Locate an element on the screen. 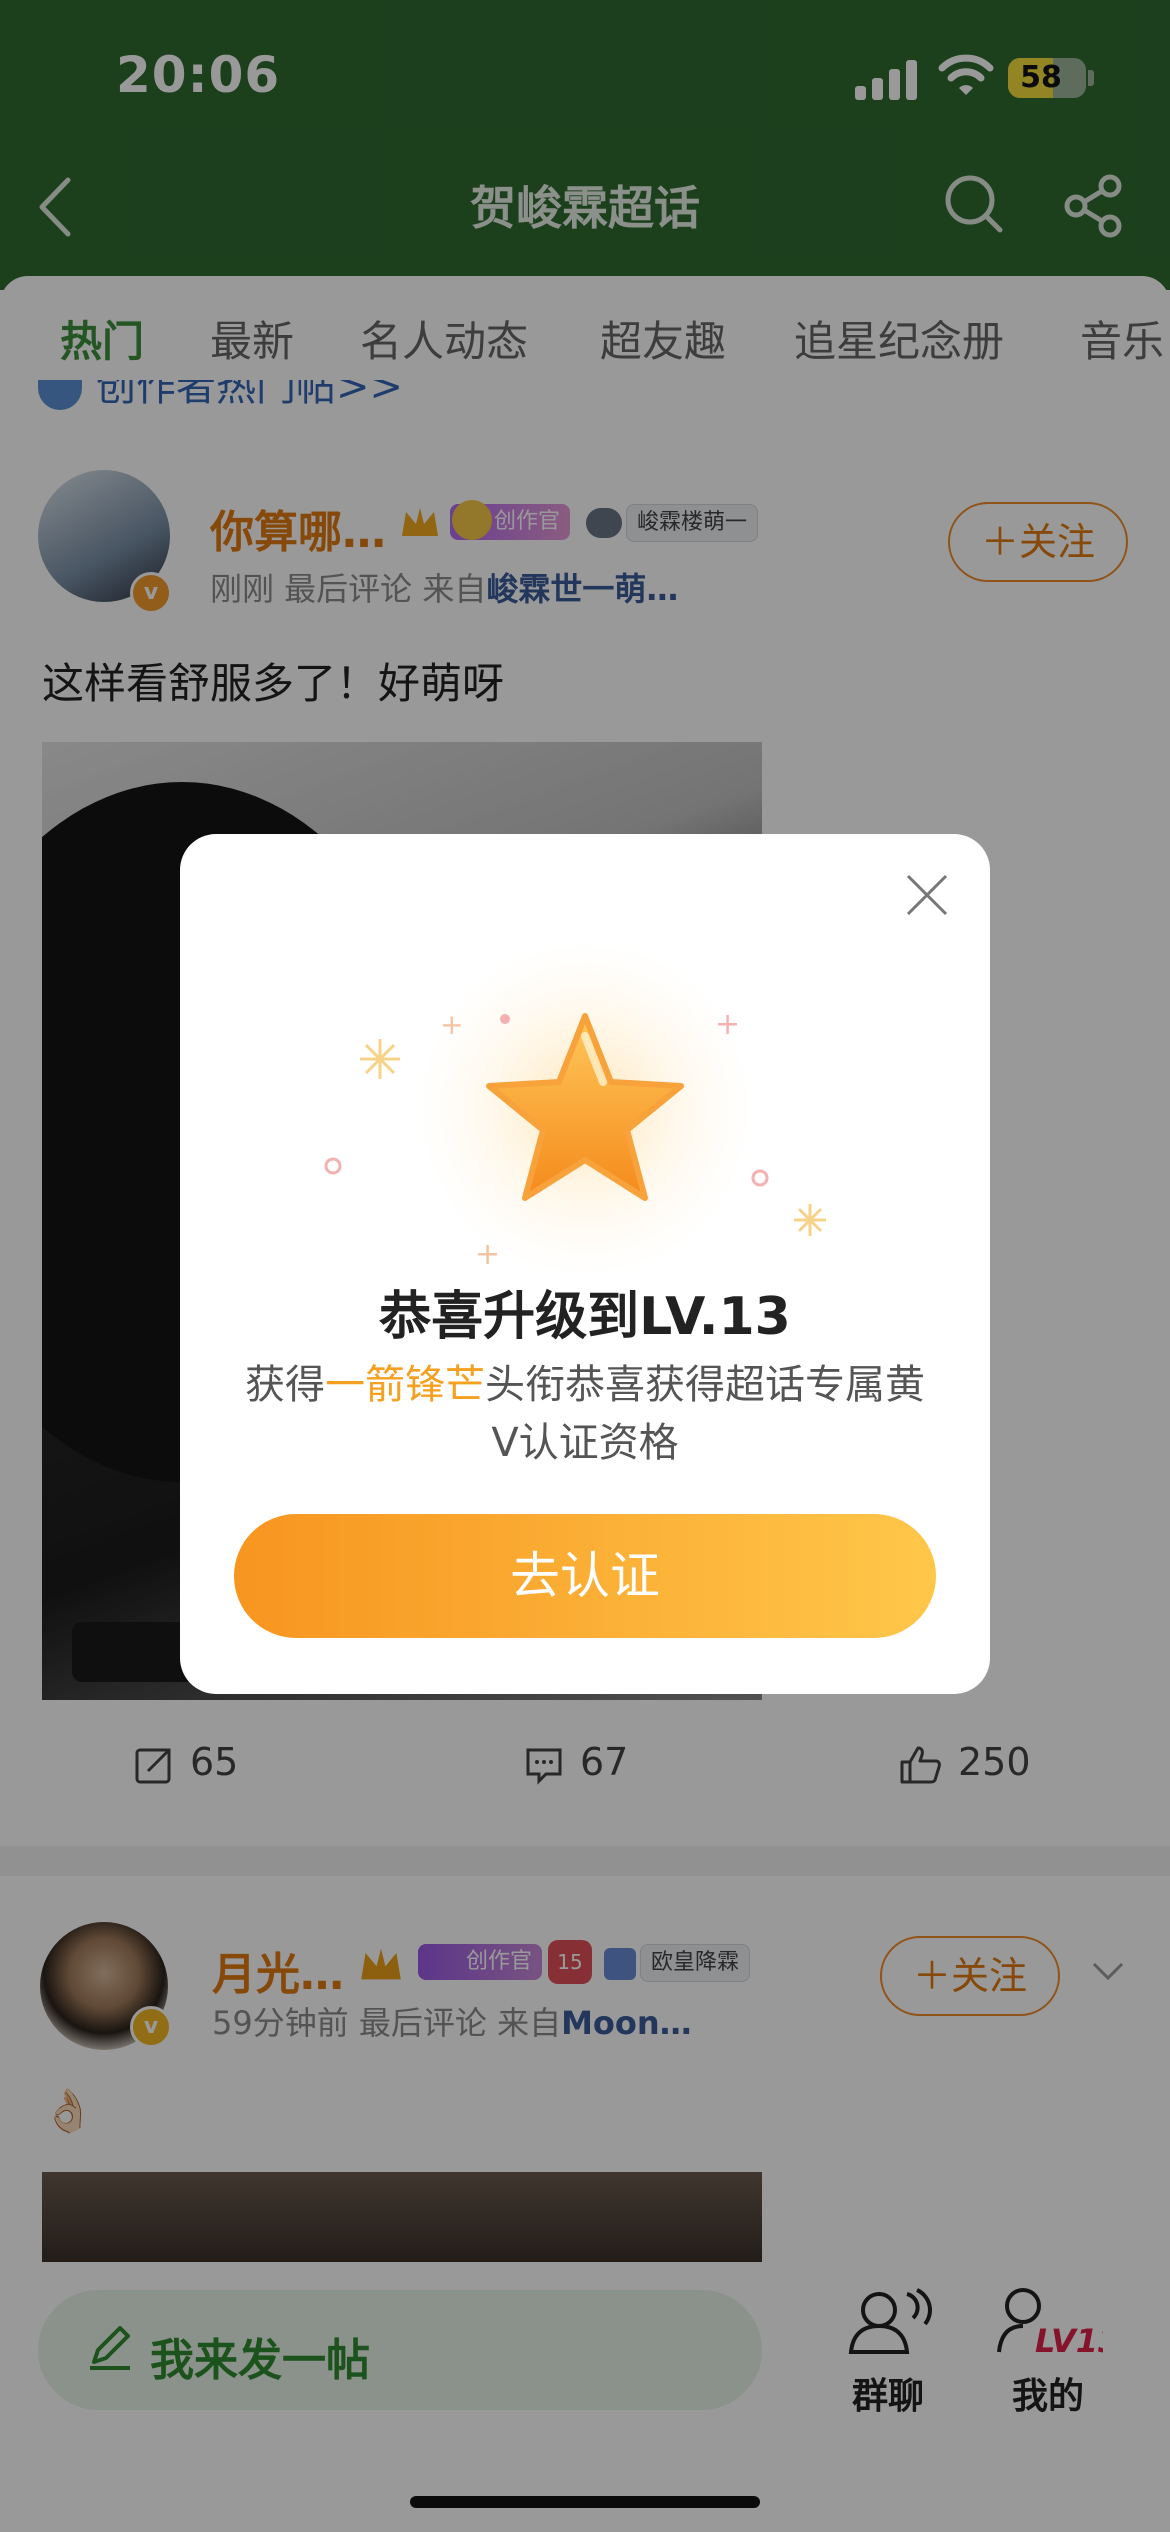 Image resolution: width=1170 pixels, height=2532 pixels. star-icon: + + + is located at coordinates (575, 1109).